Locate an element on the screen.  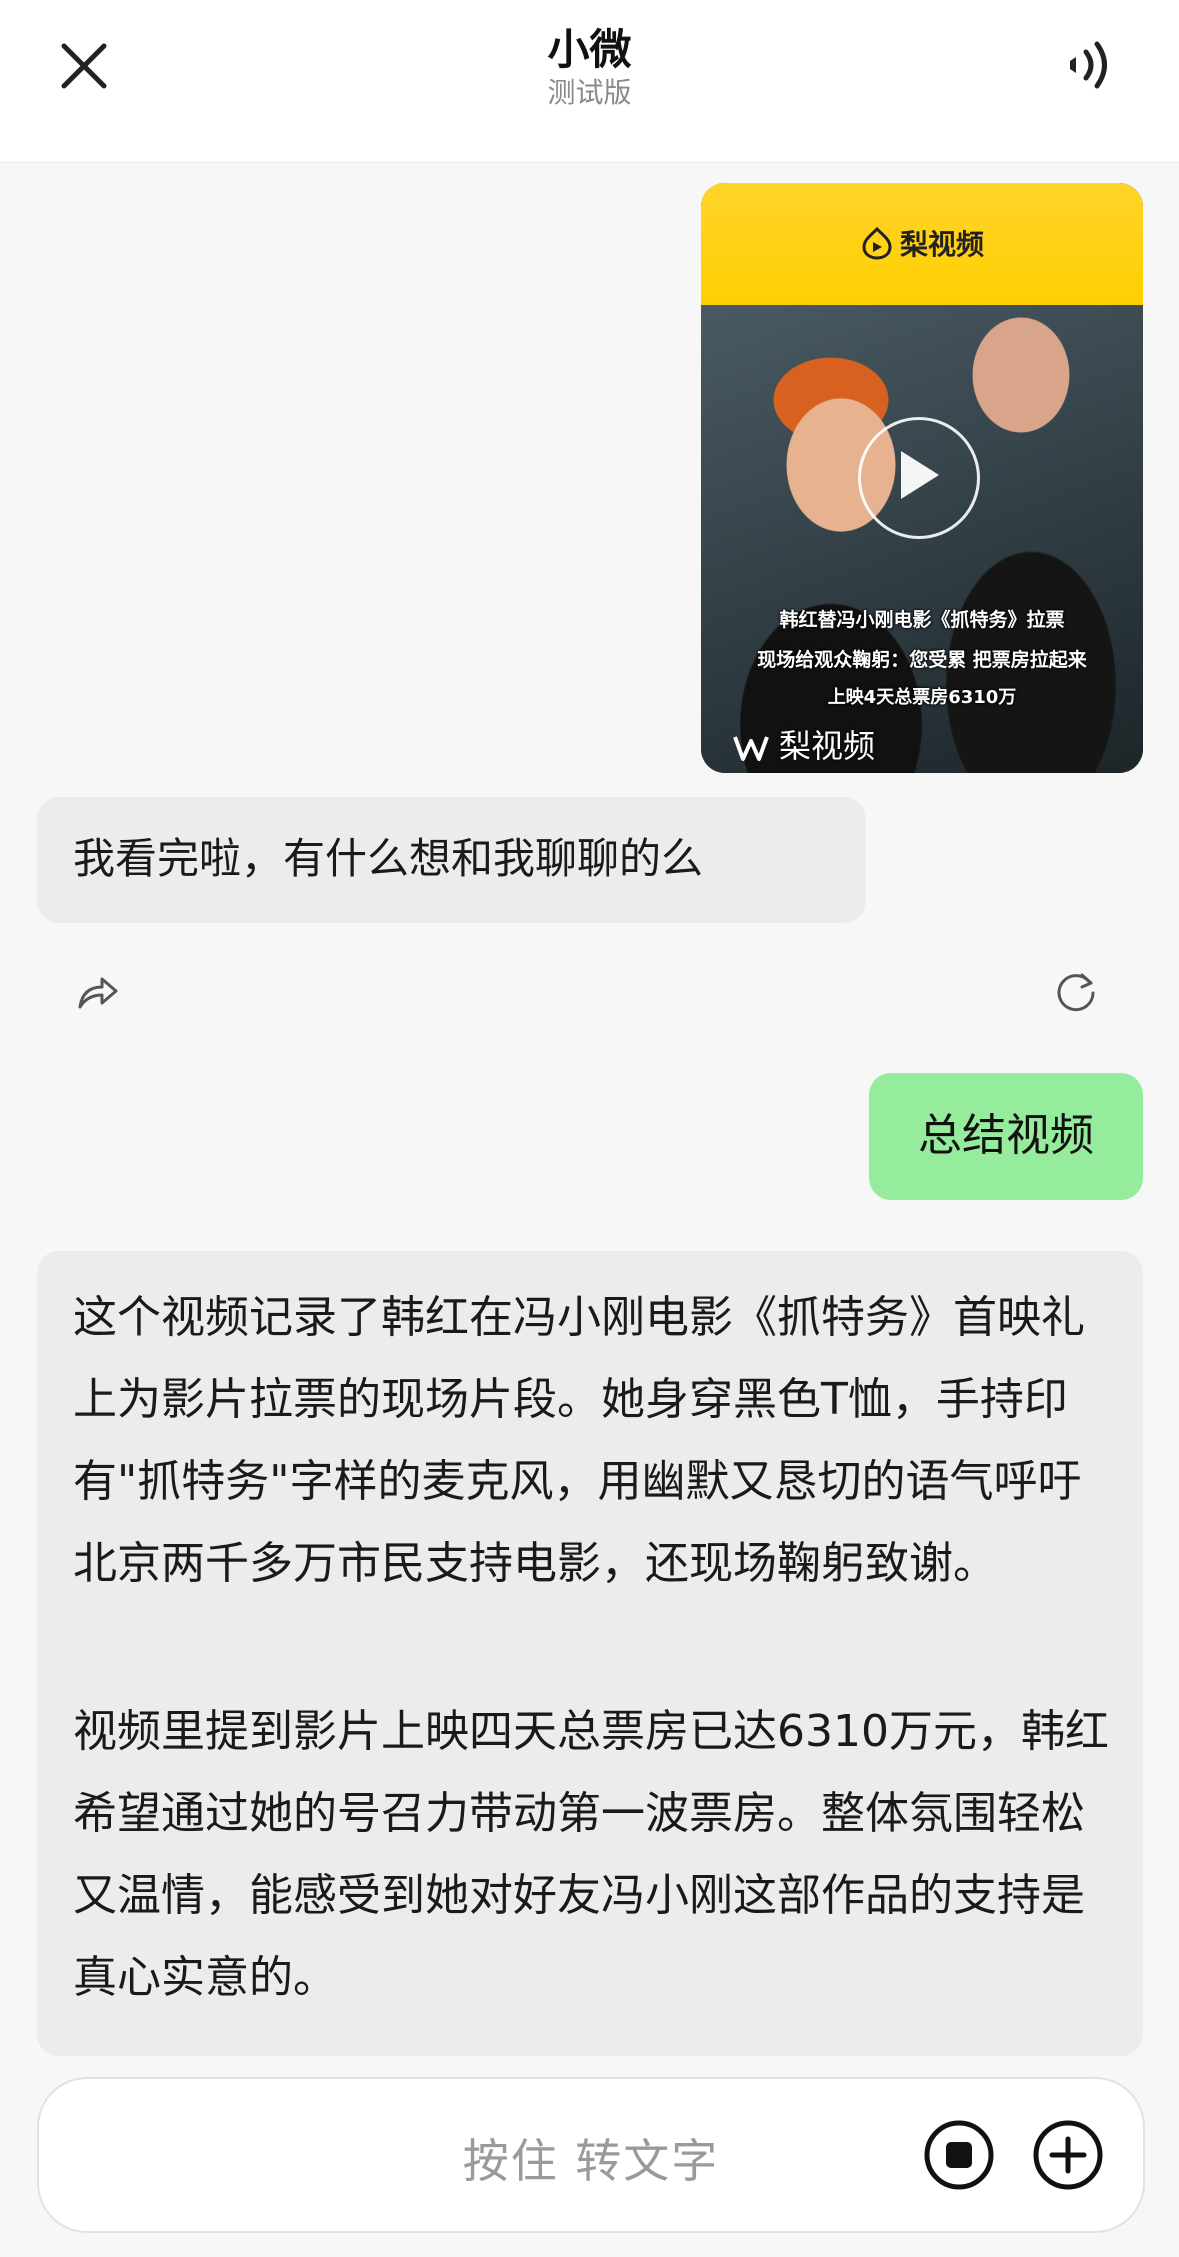
share-icon is located at coordinates (98, 991).